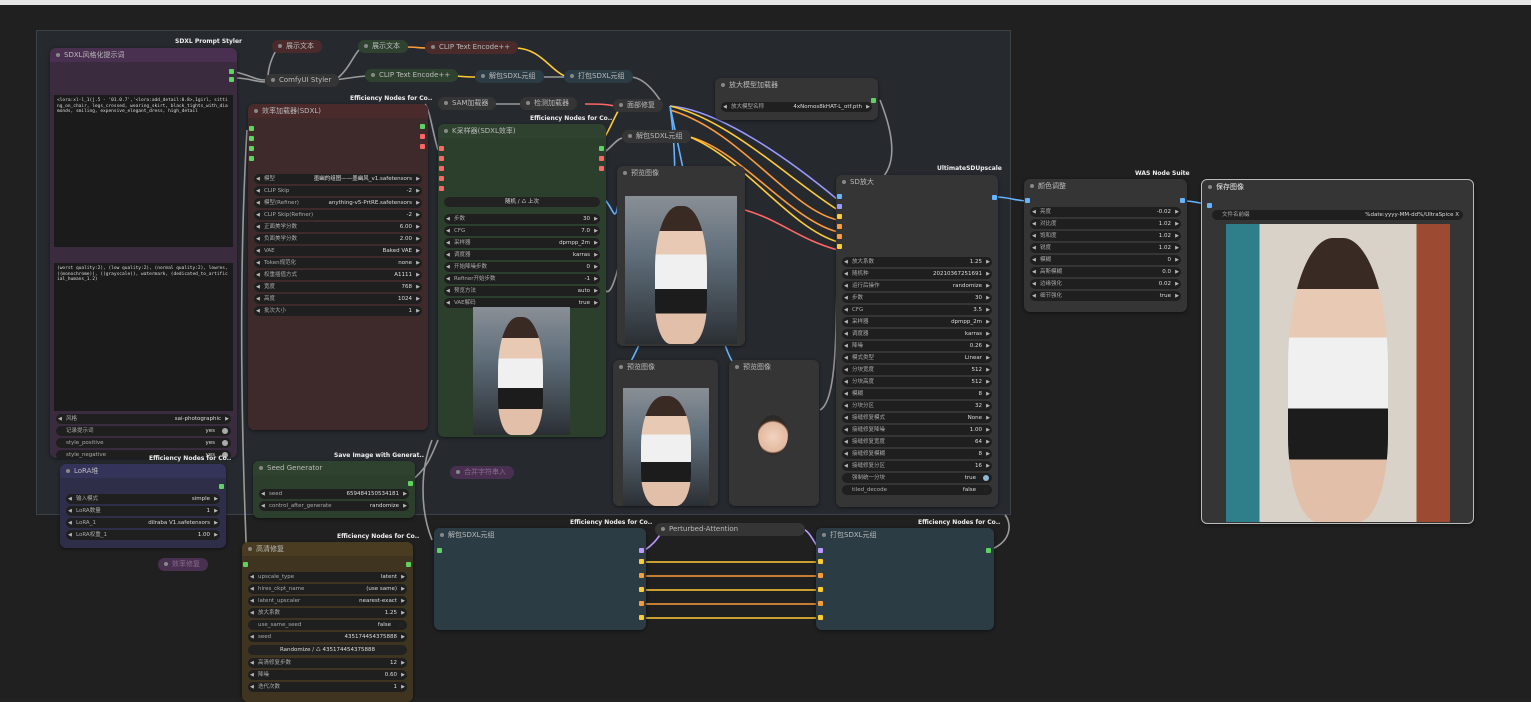 The width and height of the screenshot is (1531, 702). Describe the element at coordinates (522, 267) in the screenshot. I see `widget-start-step: 开始降噪步数0` at that location.